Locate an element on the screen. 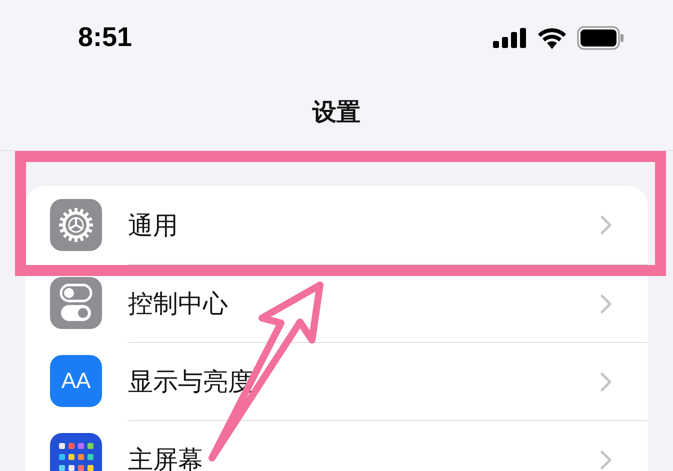 The image size is (673, 471). toggle-icon is located at coordinates (76, 303).